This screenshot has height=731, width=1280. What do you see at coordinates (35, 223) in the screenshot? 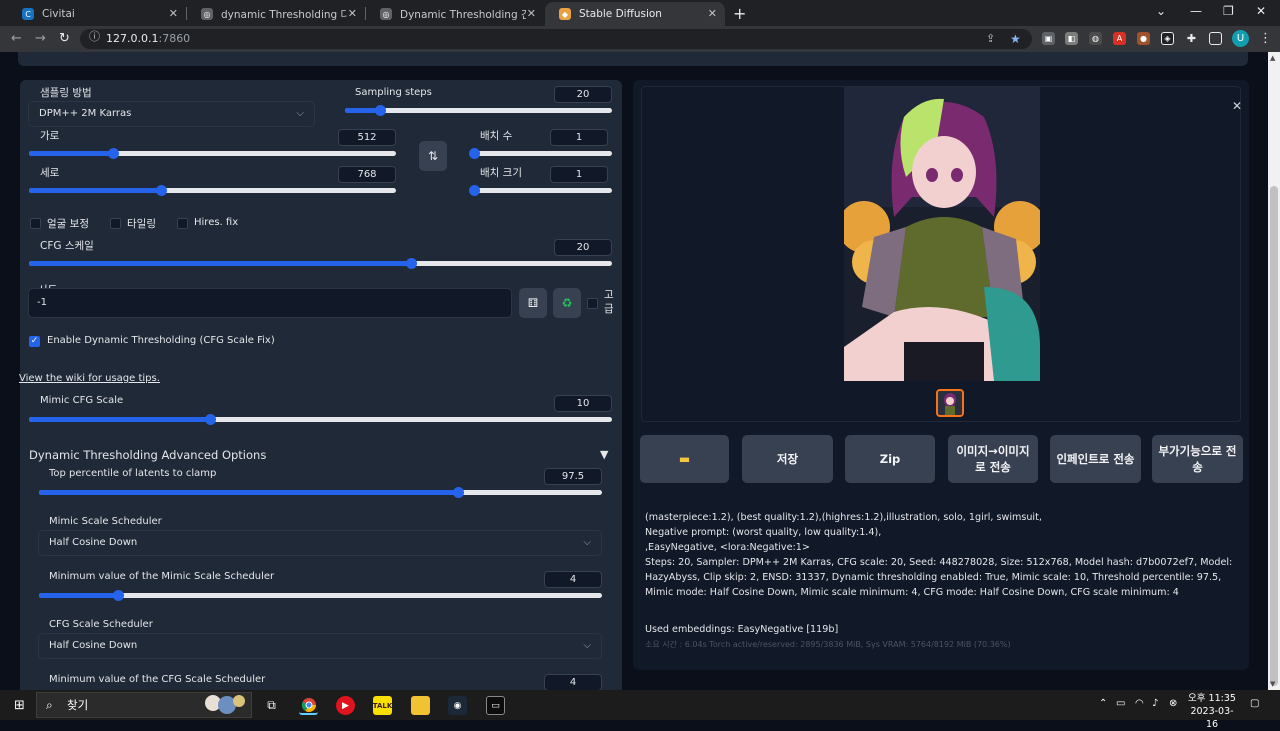
I see `restore-faces-checkbox` at bounding box center [35, 223].